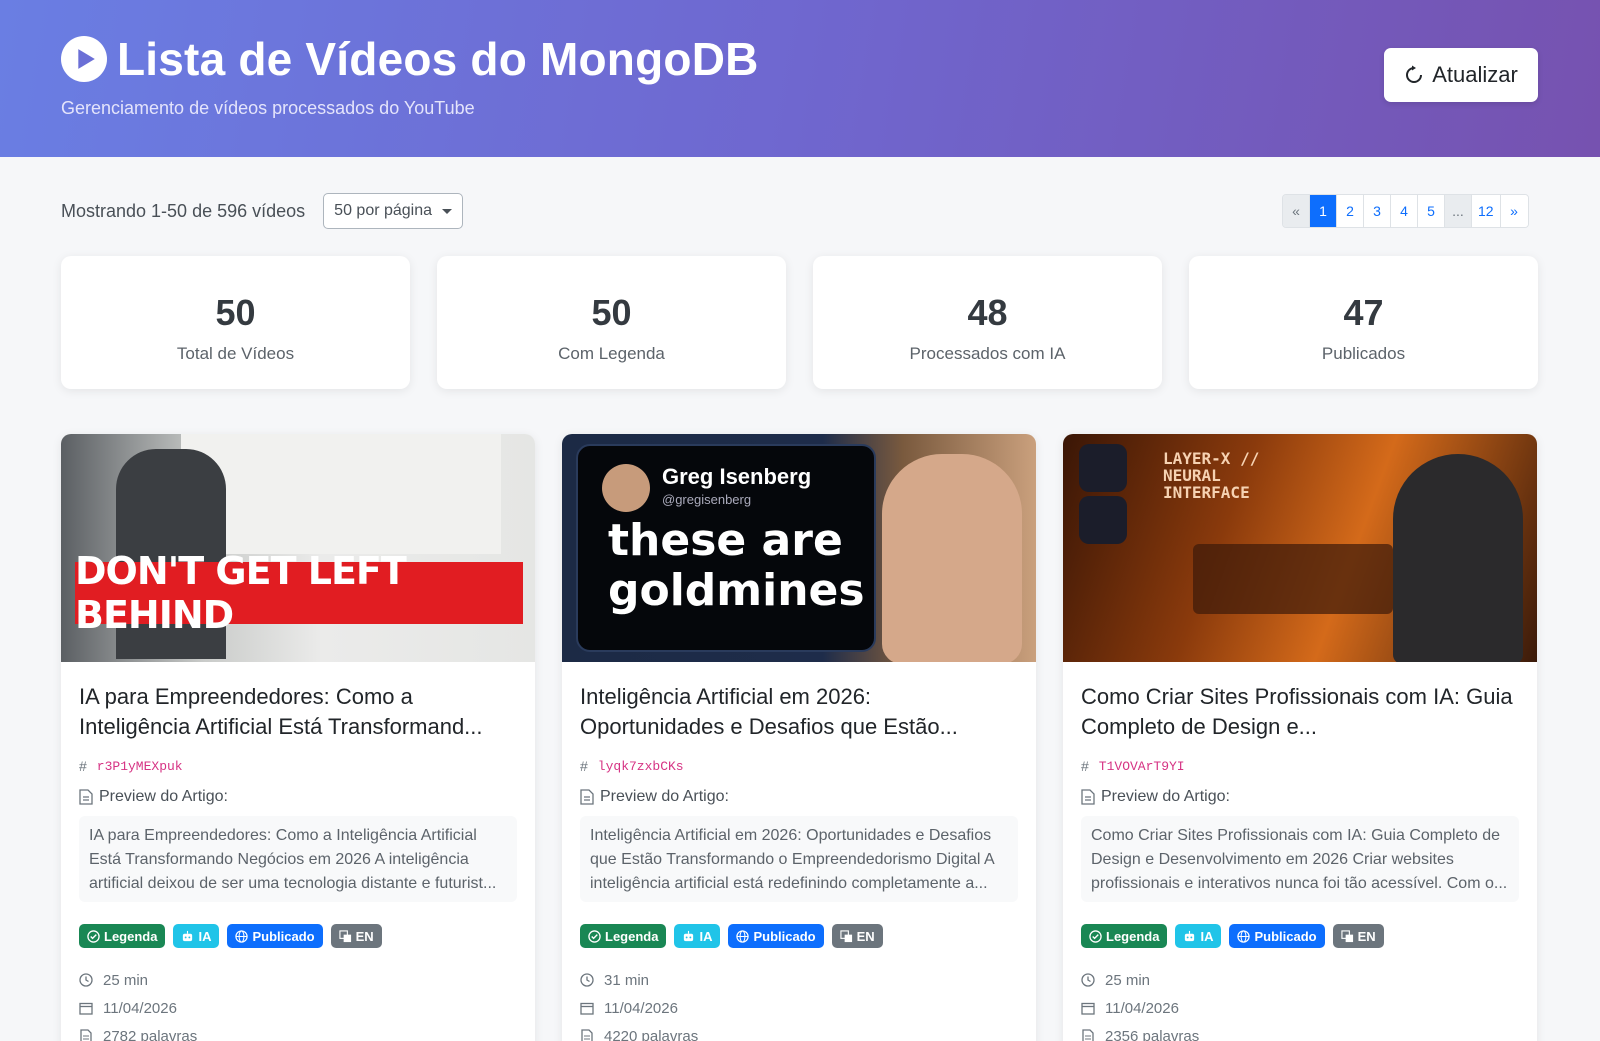 The width and height of the screenshot is (1600, 1041). I want to click on per-page-select: 50 por página, so click(393, 211).